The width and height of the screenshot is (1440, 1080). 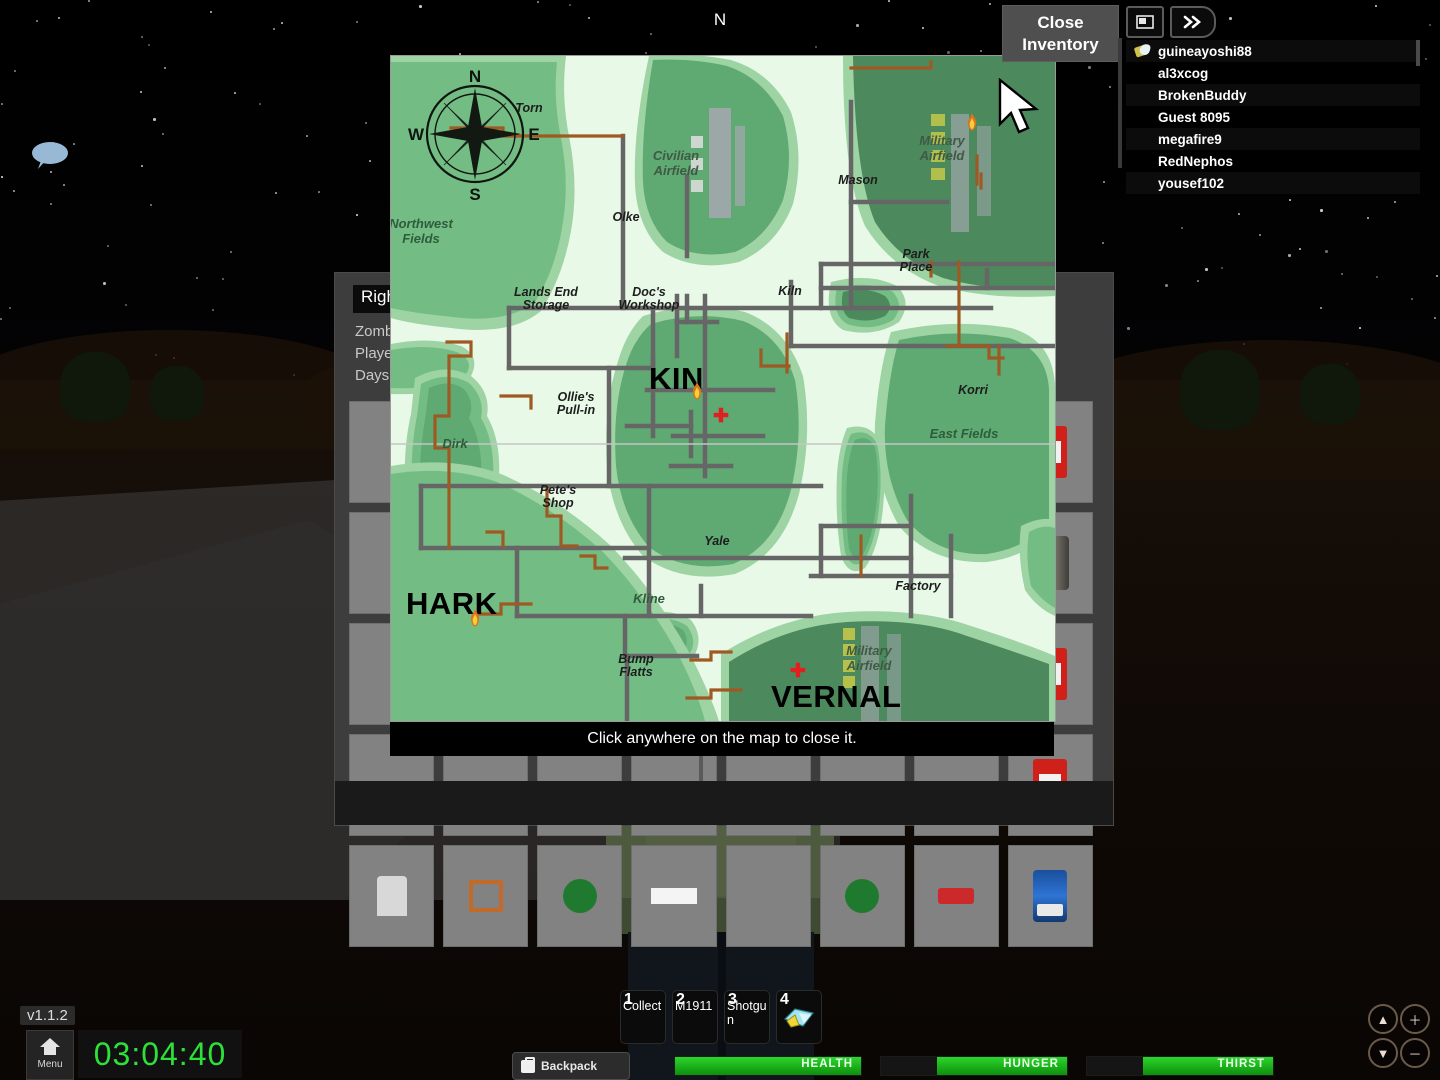 What do you see at coordinates (1383, 1019) in the screenshot?
I see `pan-up-button: ▲` at bounding box center [1383, 1019].